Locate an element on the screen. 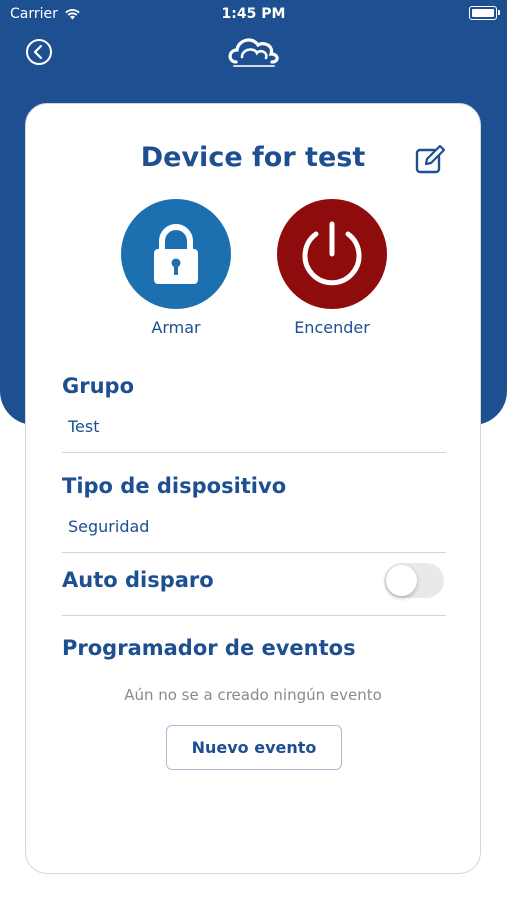 The height and width of the screenshot is (900, 507). toggle-knob is located at coordinates (401, 580).